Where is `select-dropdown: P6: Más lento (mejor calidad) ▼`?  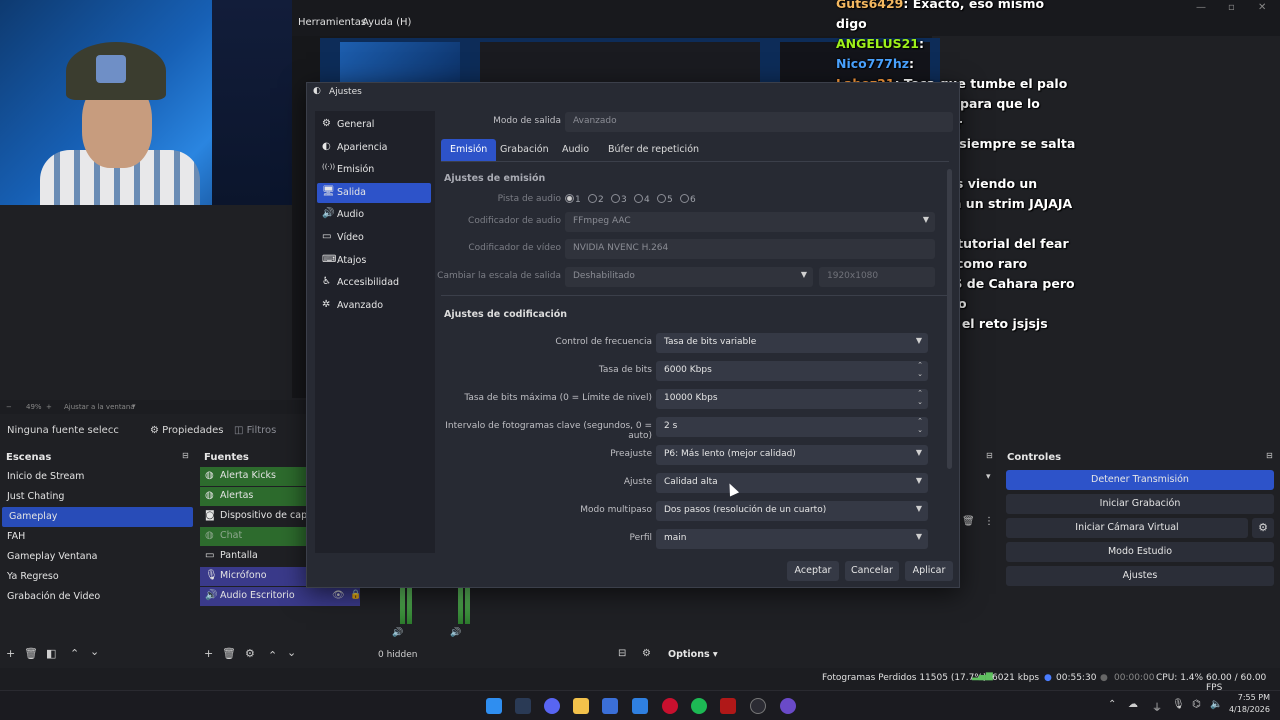 select-dropdown: P6: Más lento (mejor calidad) ▼ is located at coordinates (792, 455).